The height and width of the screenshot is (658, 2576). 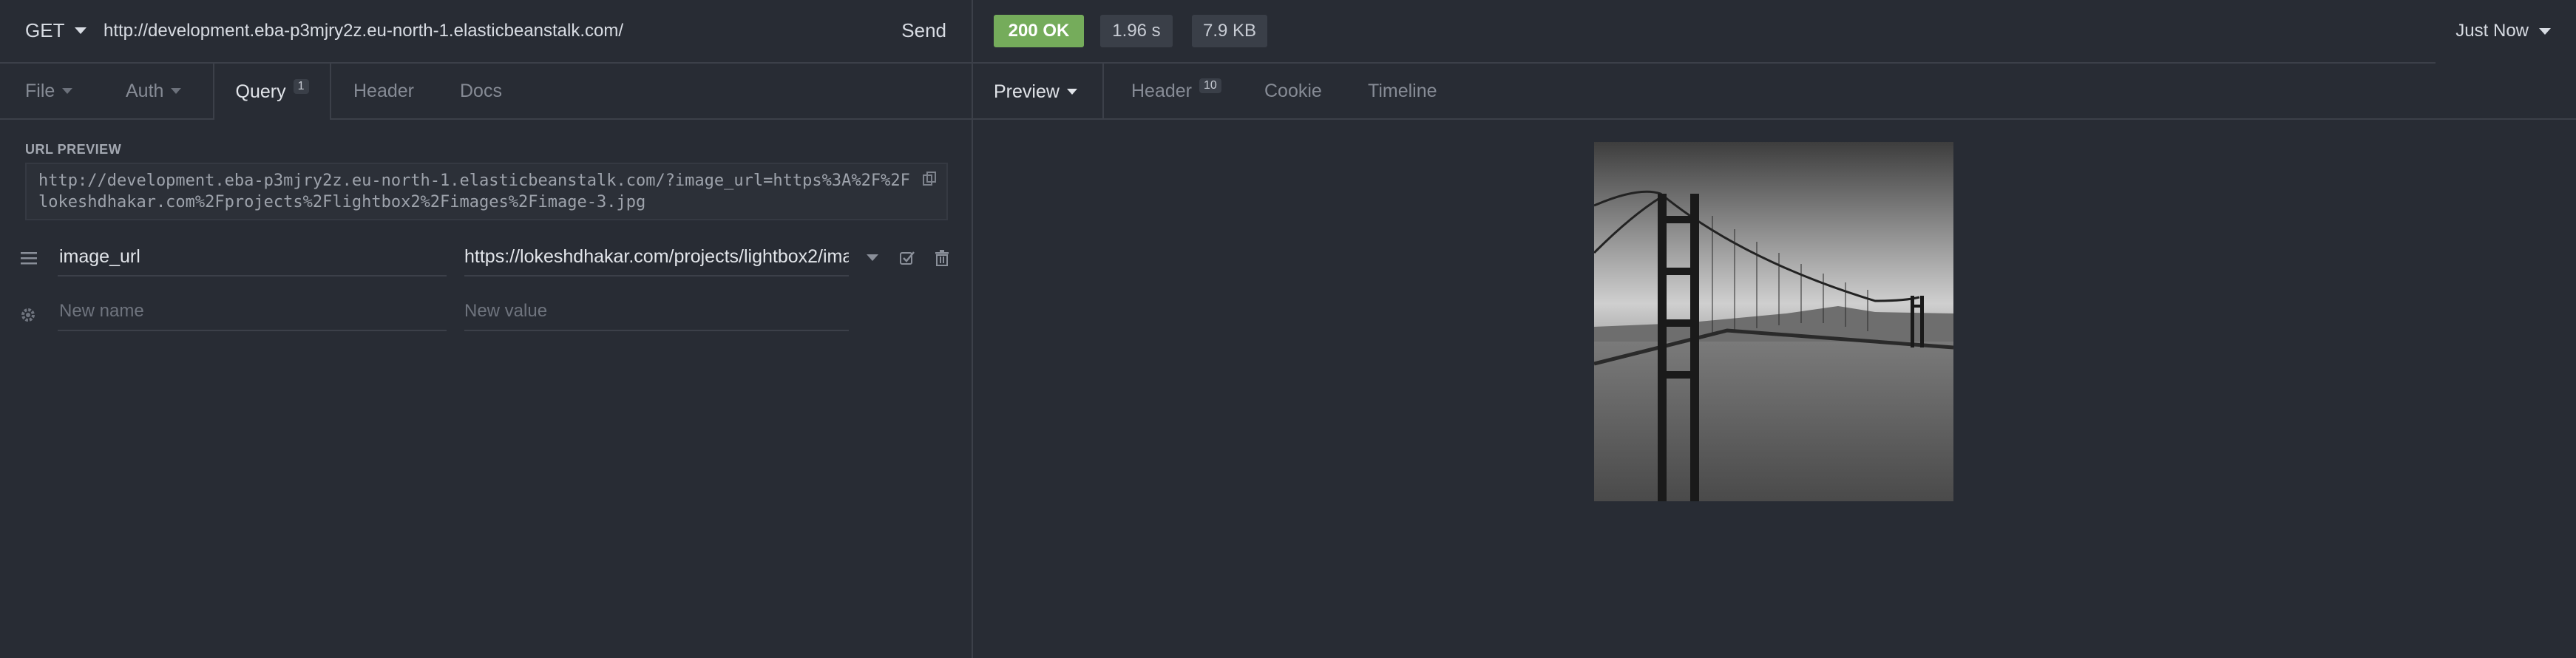 I want to click on tab-label: Query, so click(x=260, y=91).